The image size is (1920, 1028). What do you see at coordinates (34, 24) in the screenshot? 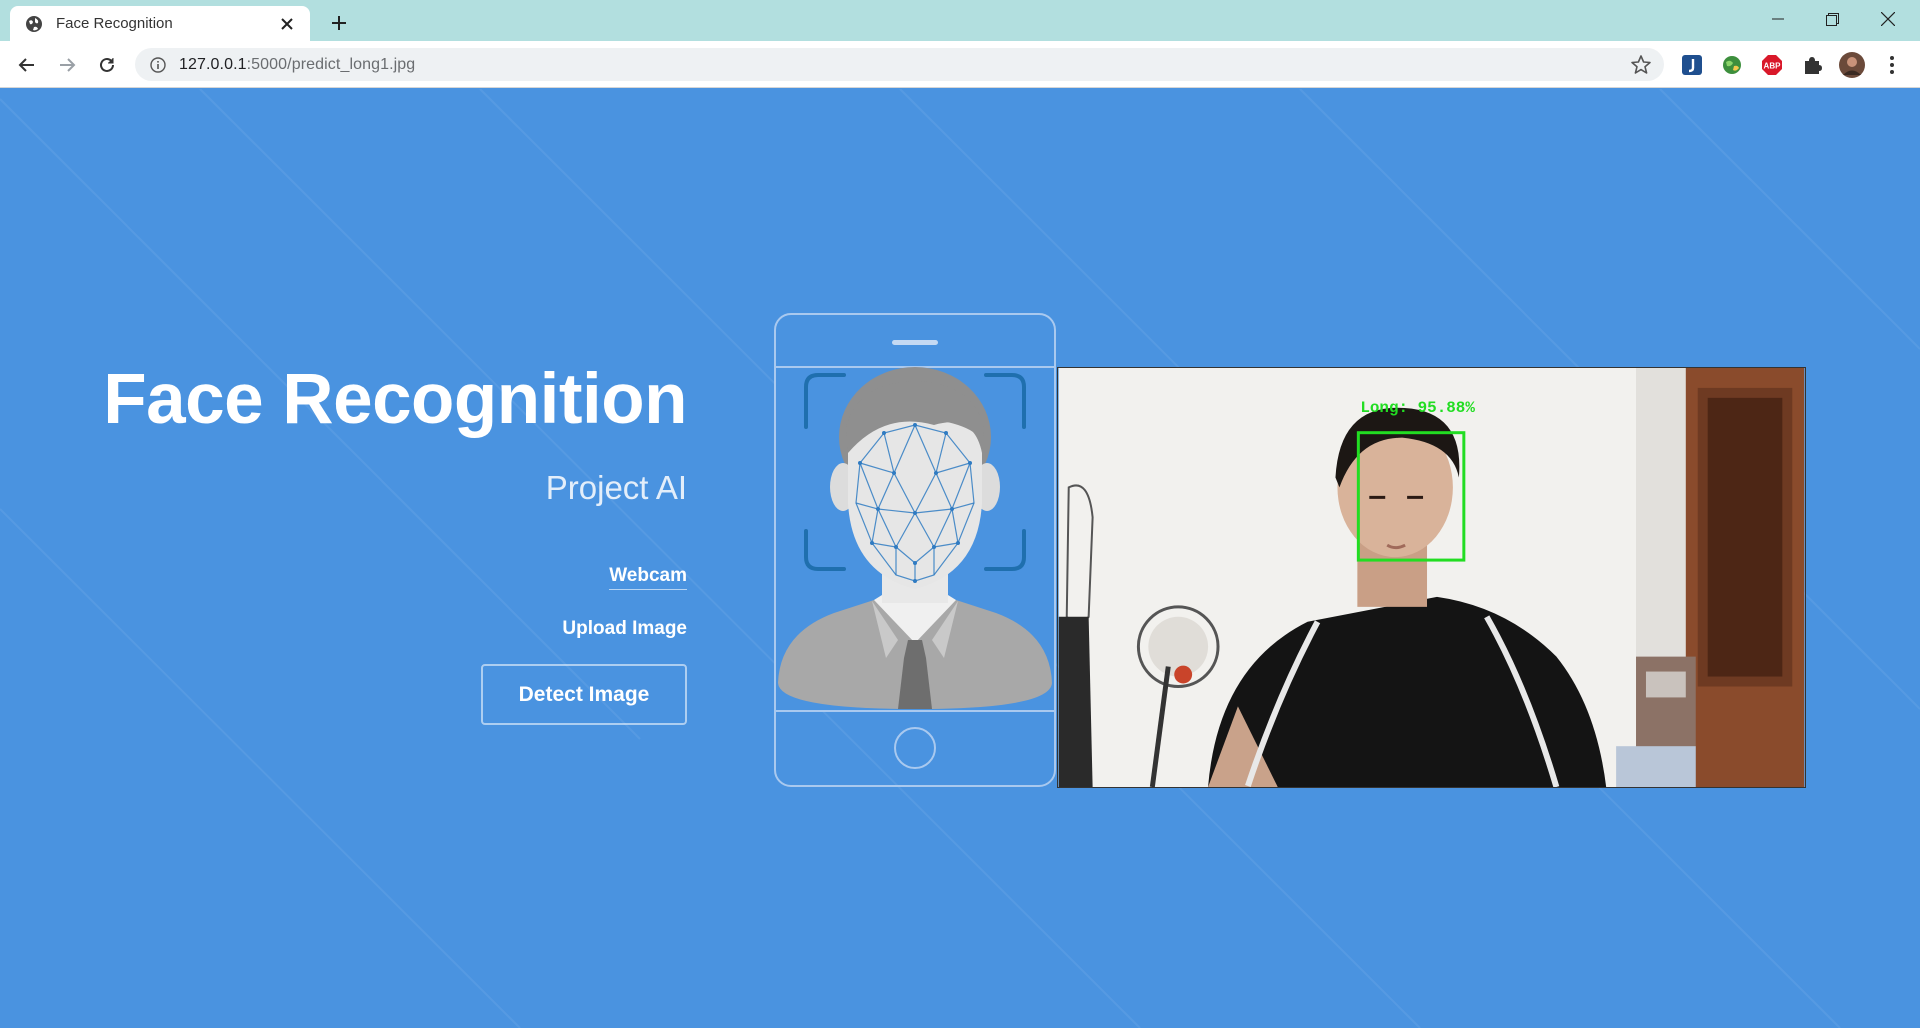
I see `globe-icon` at bounding box center [34, 24].